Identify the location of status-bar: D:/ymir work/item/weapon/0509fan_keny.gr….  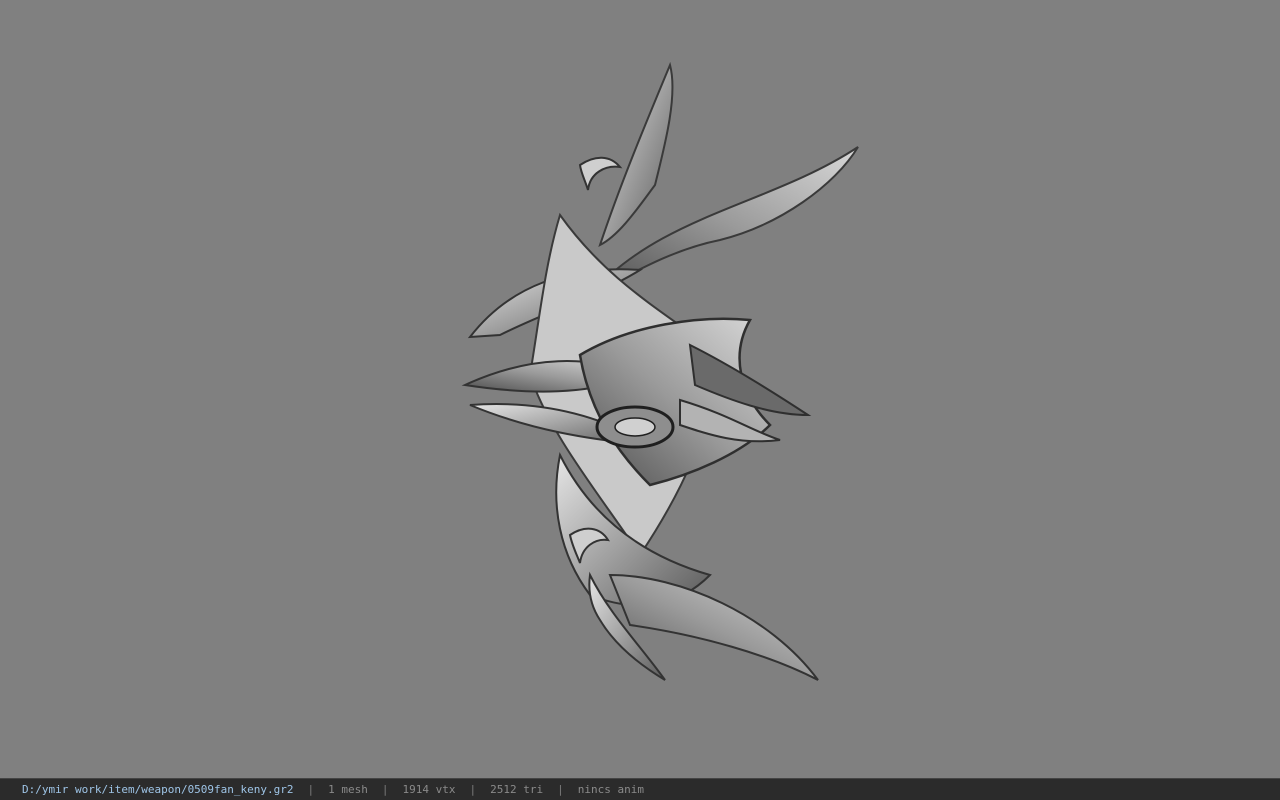
(640, 789).